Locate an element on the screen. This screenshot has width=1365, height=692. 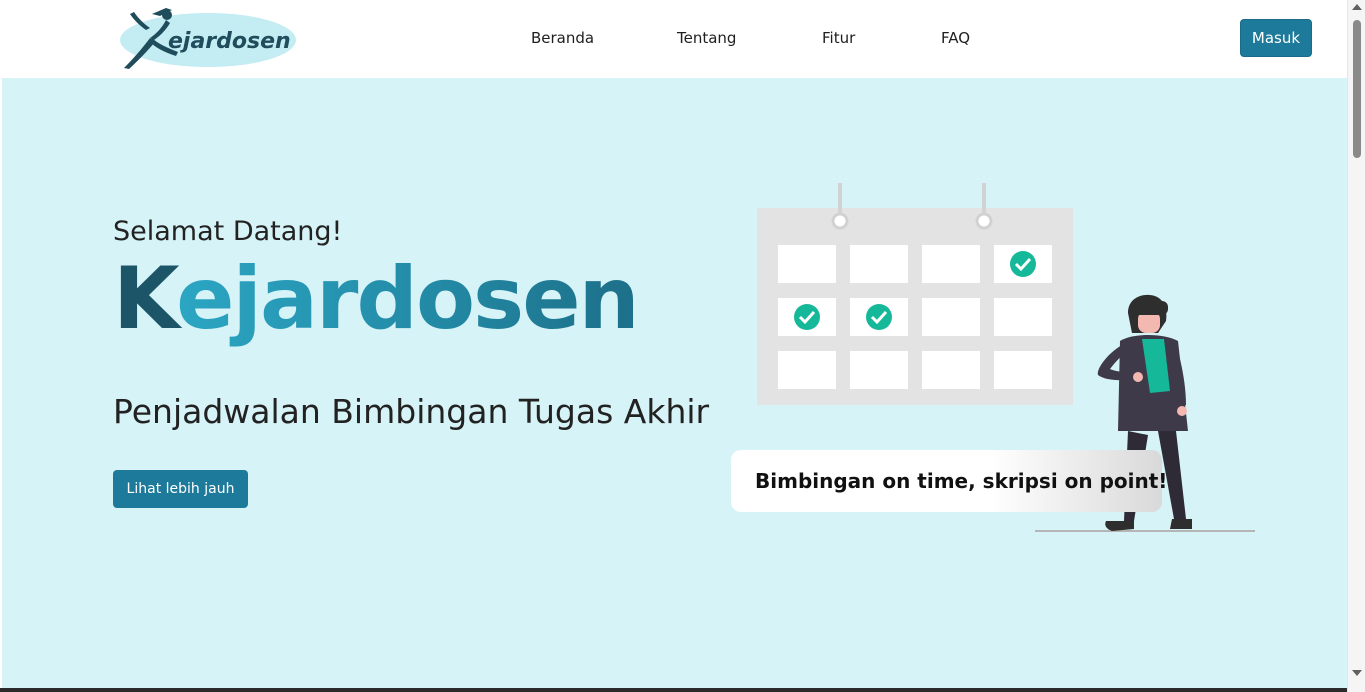
brand-rest: ejardosen is located at coordinates (408, 299).